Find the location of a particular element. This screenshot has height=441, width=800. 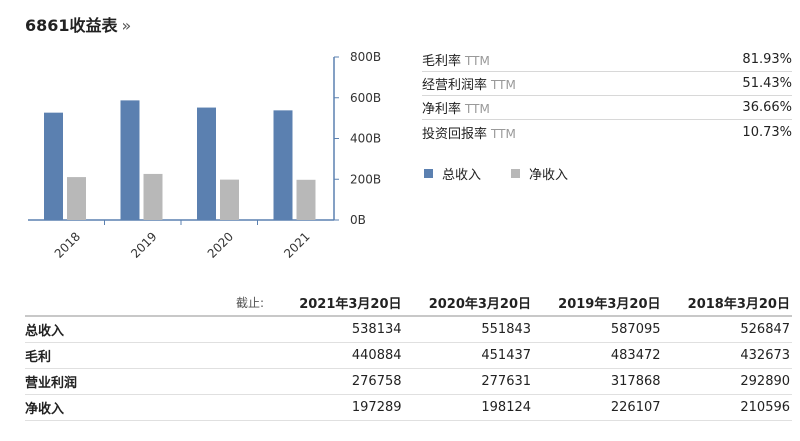

legend-label: 总收入 is located at coordinates (462, 175).